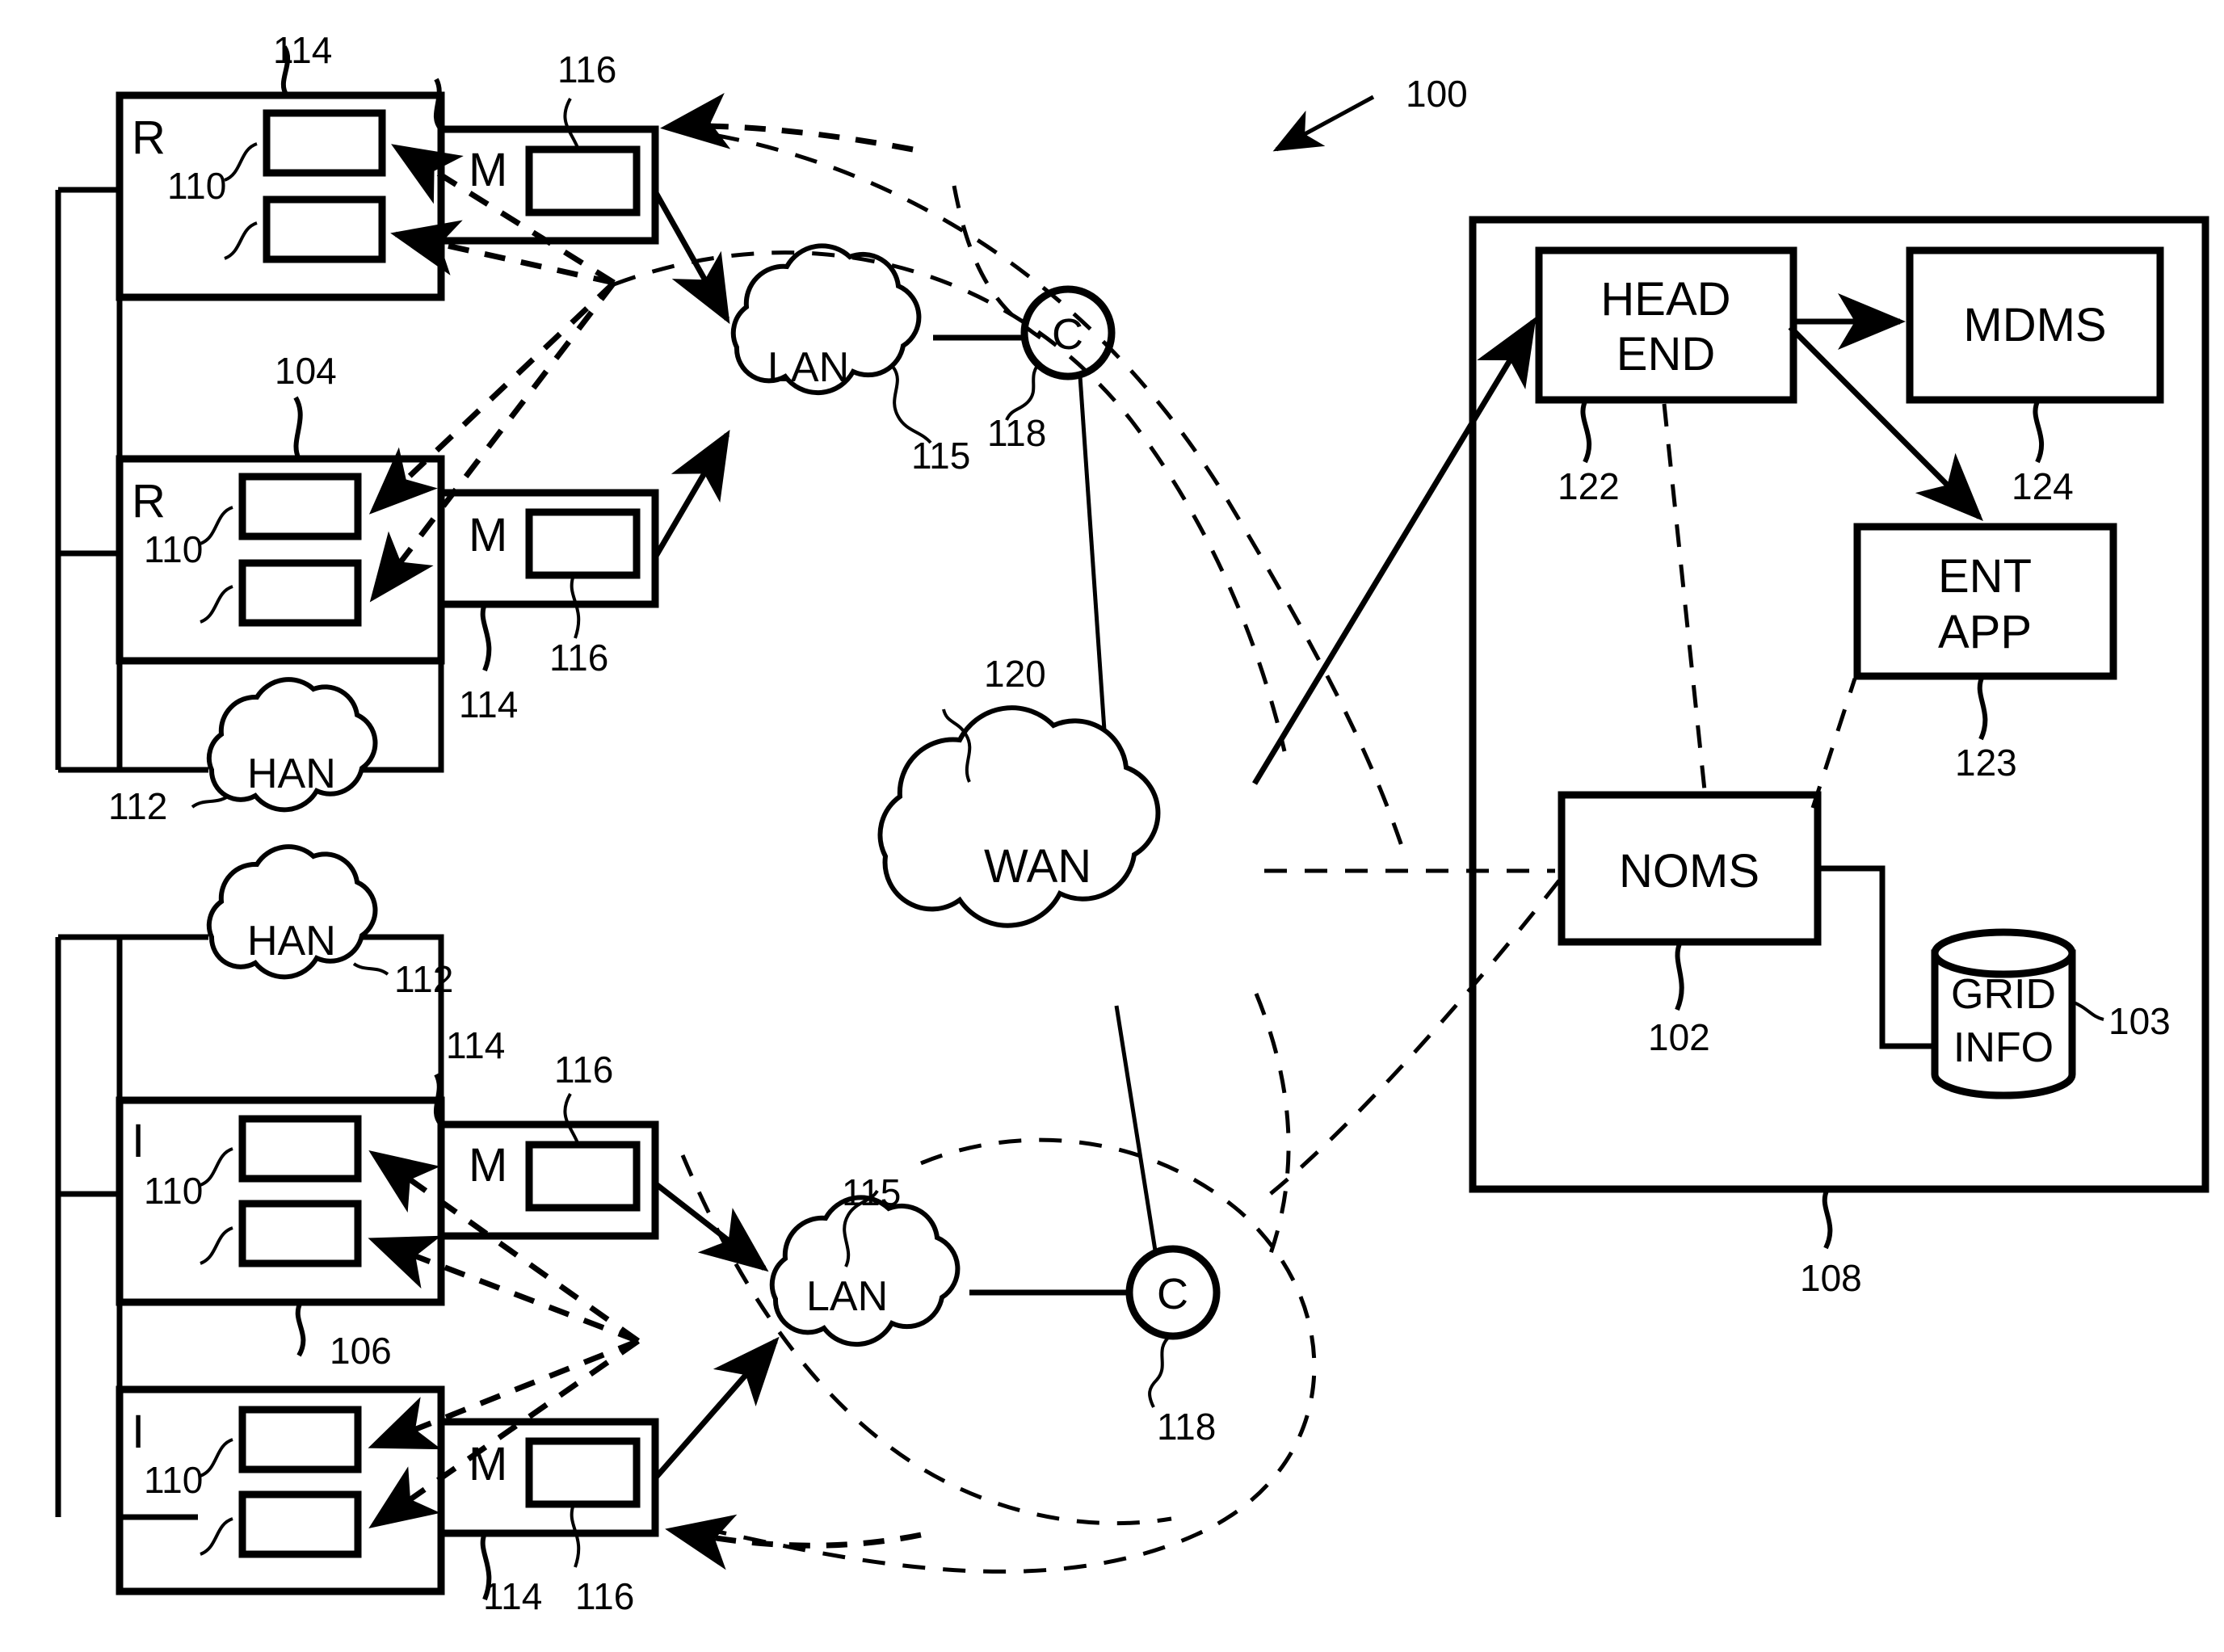 The width and height of the screenshot is (2224, 1652). Describe the element at coordinates (2043, 486) in the screenshot. I see `ref-124: 124` at that location.